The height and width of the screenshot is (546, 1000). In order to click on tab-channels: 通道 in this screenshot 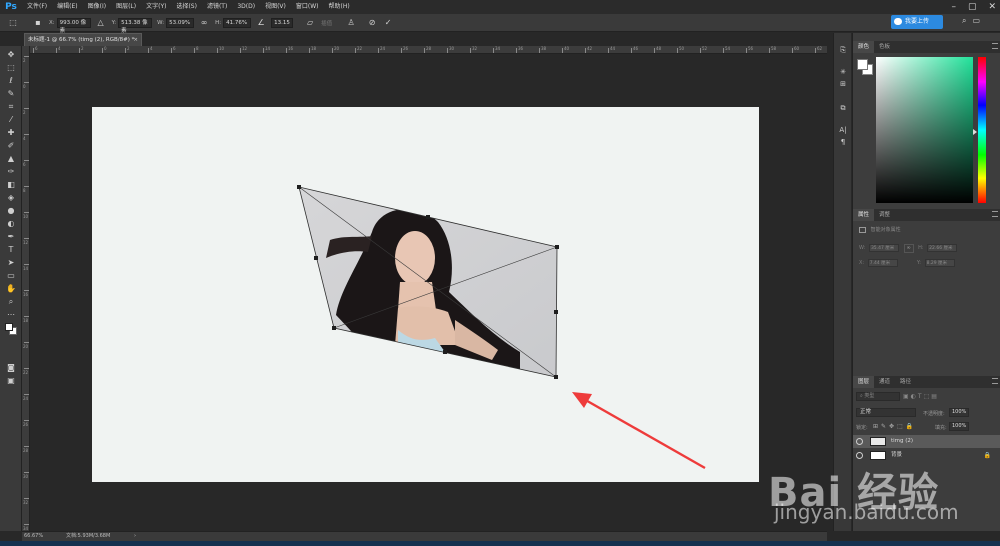, I will do `click(884, 382)`.